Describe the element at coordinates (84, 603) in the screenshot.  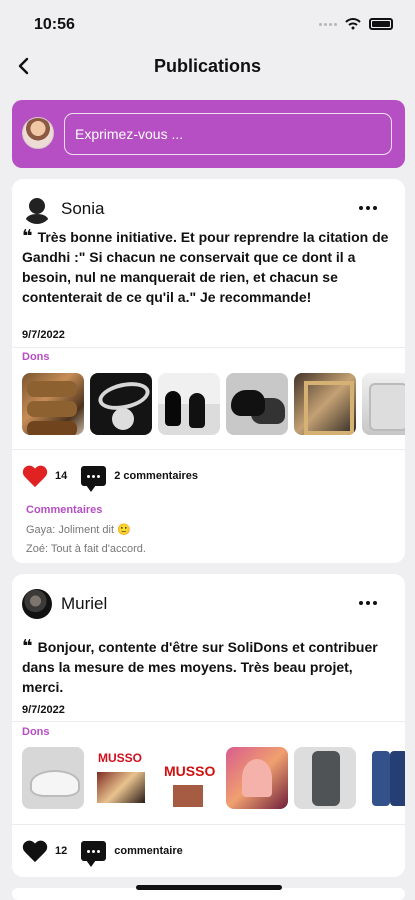
I see `author-name: Muriel` at that location.